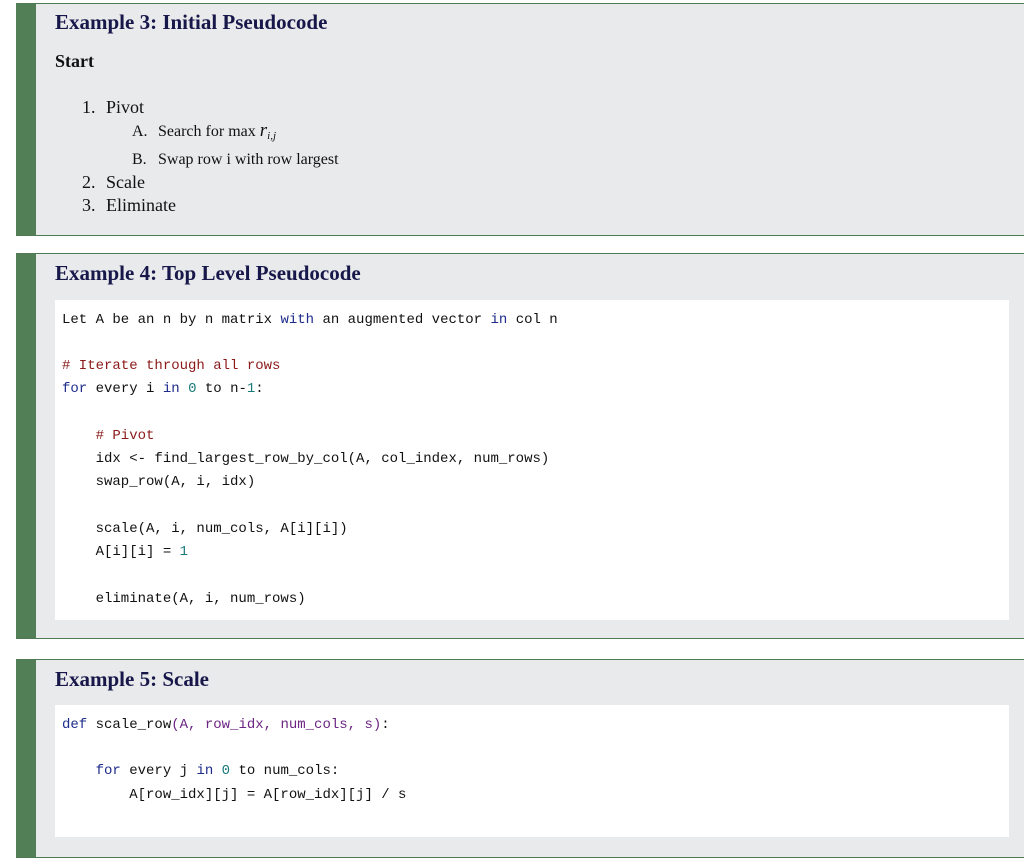 Image resolution: width=1024 pixels, height=859 pixels. What do you see at coordinates (234, 795) in the screenshot?
I see `code-line: A[row_idx][j] = A[row_idx][j] / s` at bounding box center [234, 795].